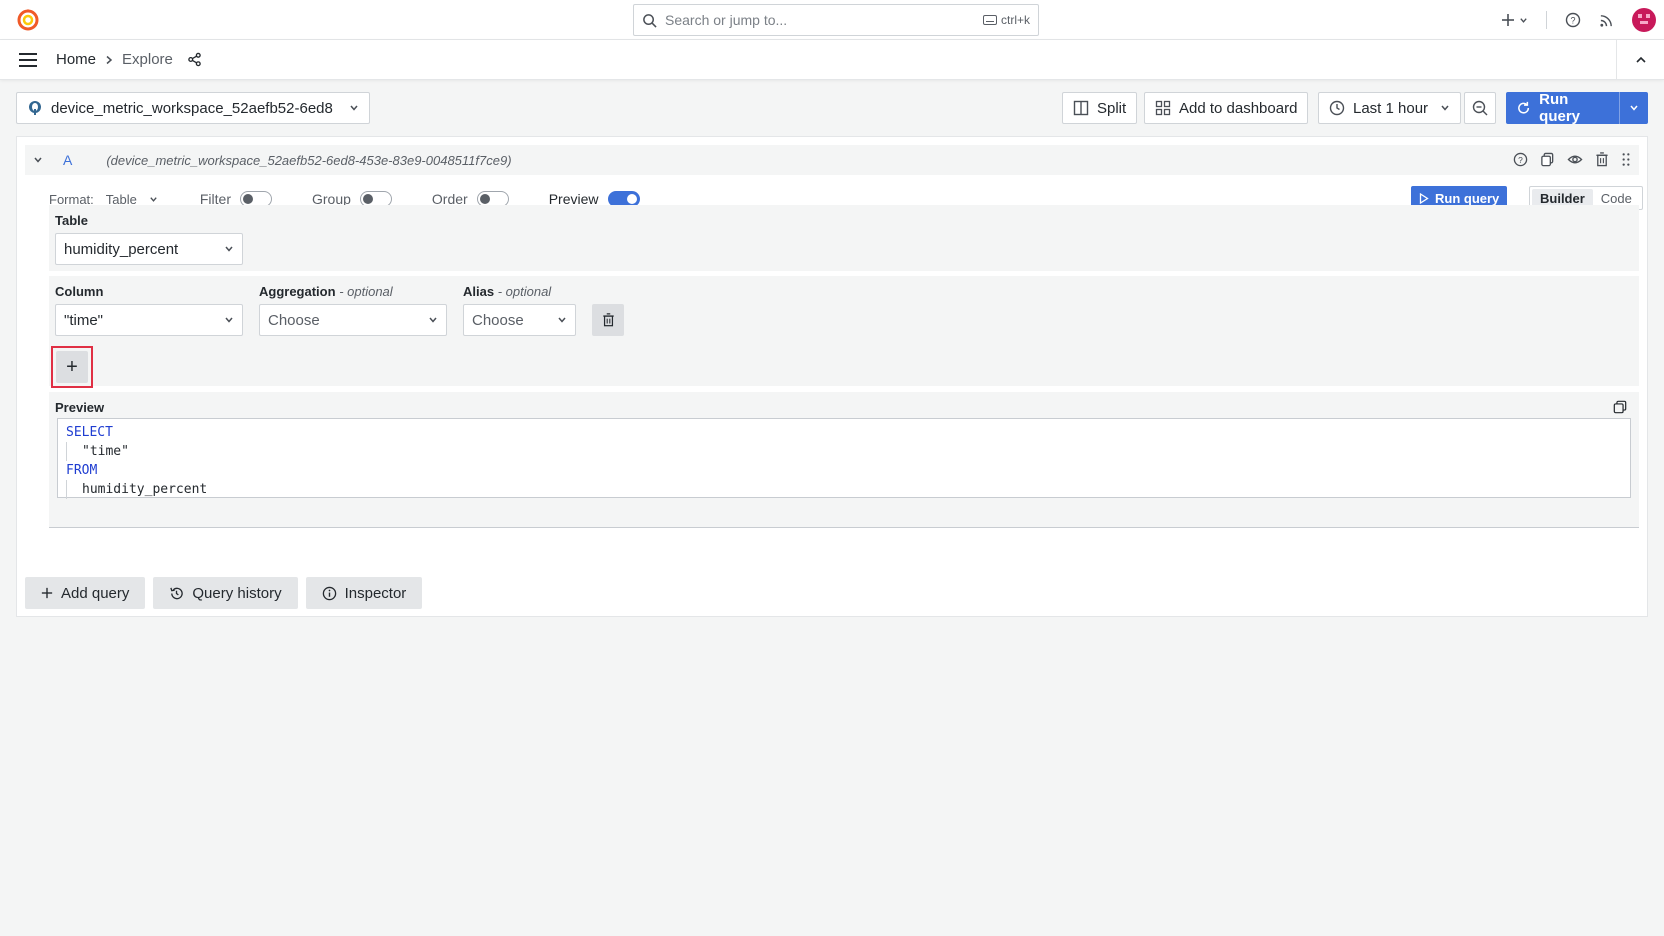  What do you see at coordinates (109, 60) in the screenshot?
I see `chevron-right-icon` at bounding box center [109, 60].